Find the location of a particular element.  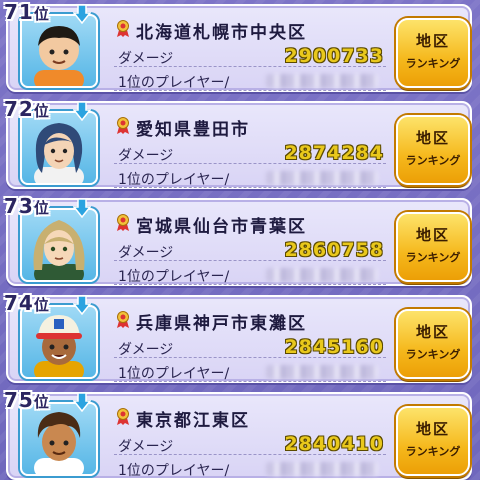

region-name: 兵庫県神戸市東灘区 is located at coordinates (221, 324).